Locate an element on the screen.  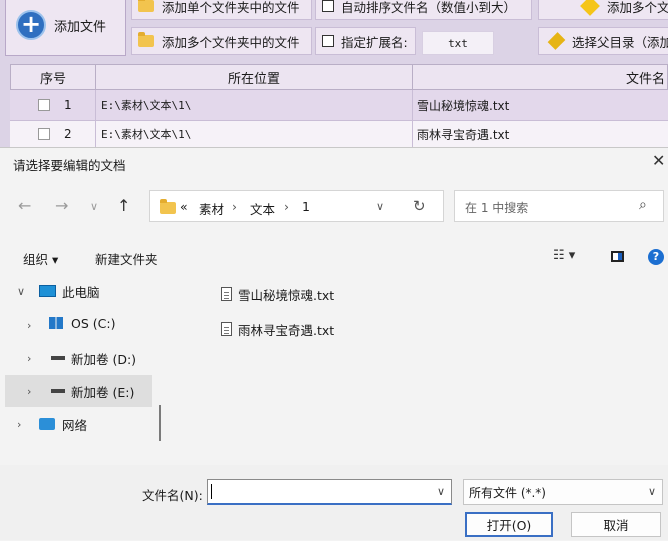
preview-pane-icon is located at coordinates (617, 256).